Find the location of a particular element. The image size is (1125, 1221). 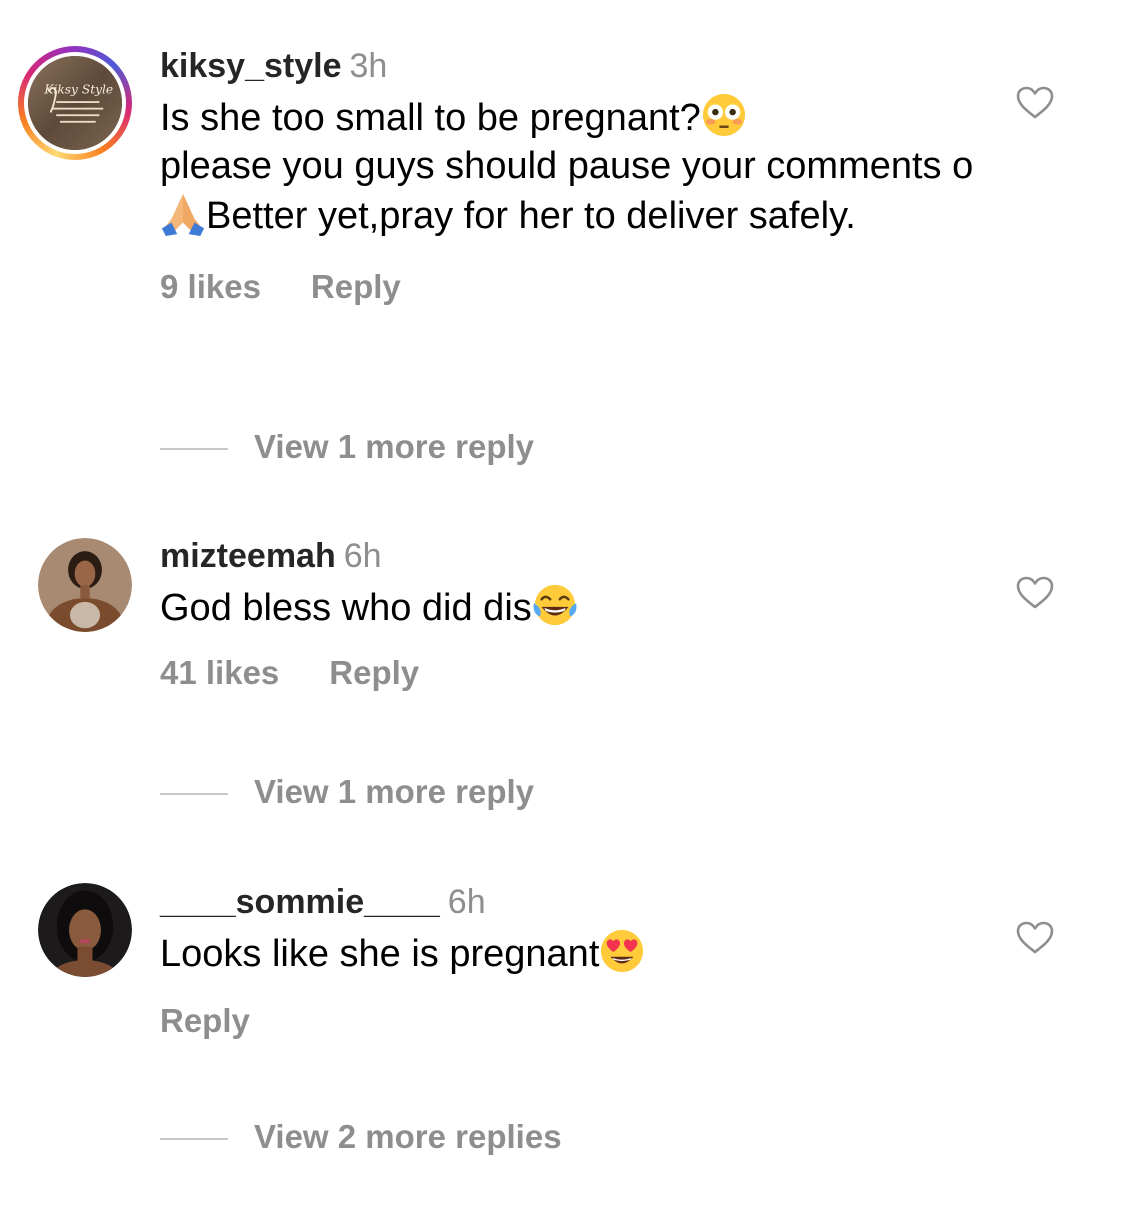

avatar-mizteemah is located at coordinates (85, 585).